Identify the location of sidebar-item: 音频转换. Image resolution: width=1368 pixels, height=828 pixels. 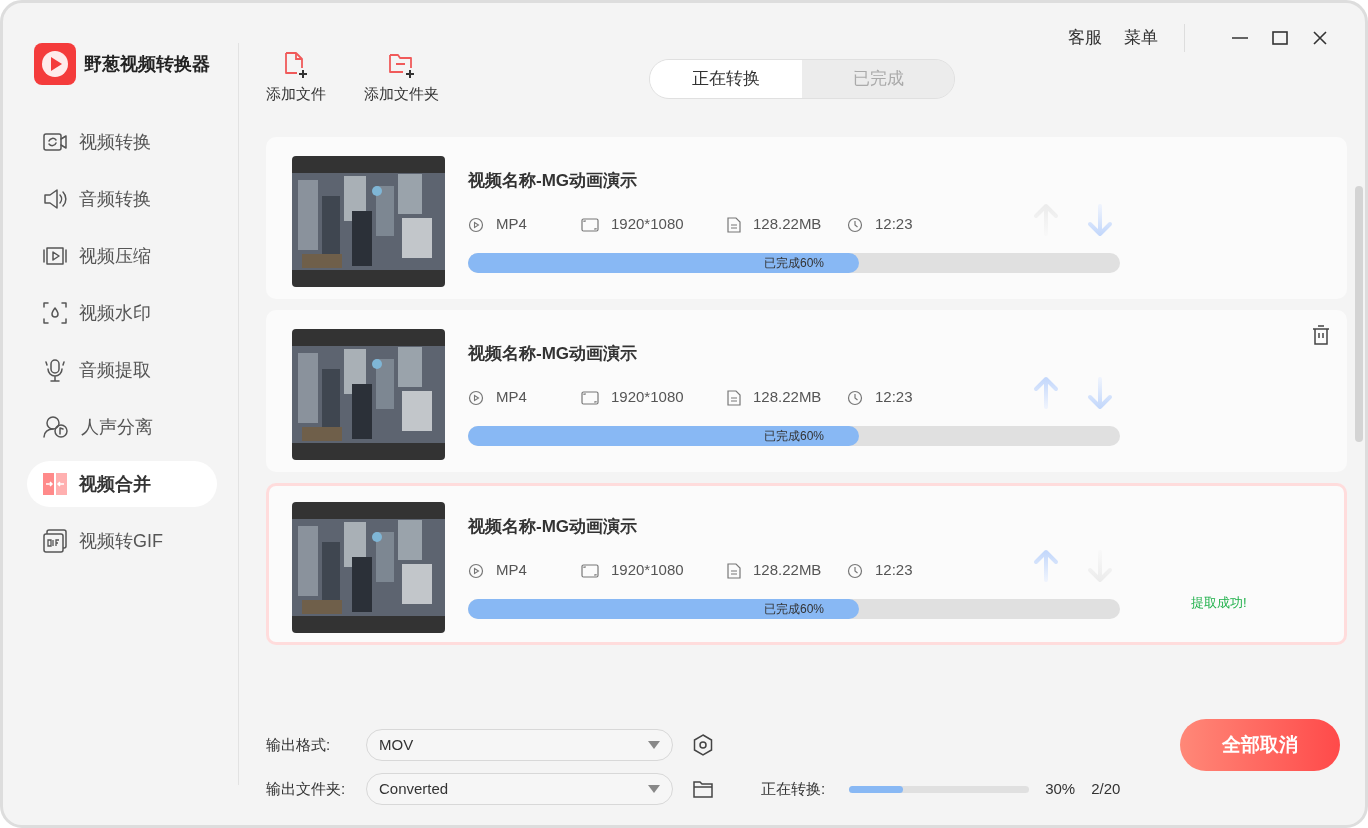
(122, 199).